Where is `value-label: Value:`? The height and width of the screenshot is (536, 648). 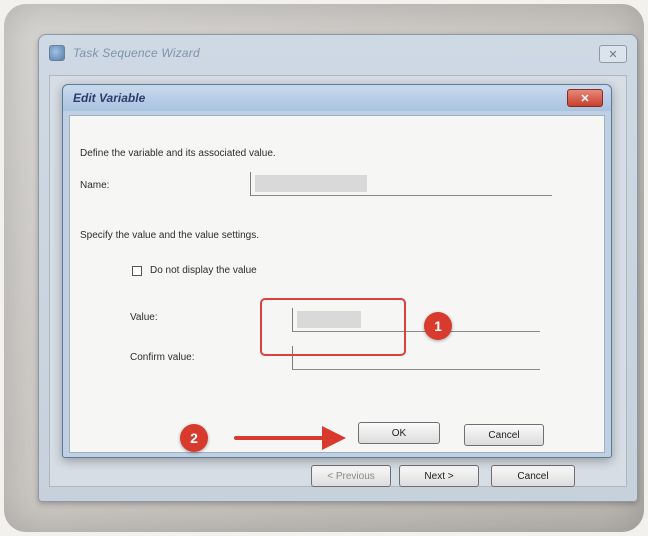 value-label: Value: is located at coordinates (144, 317).